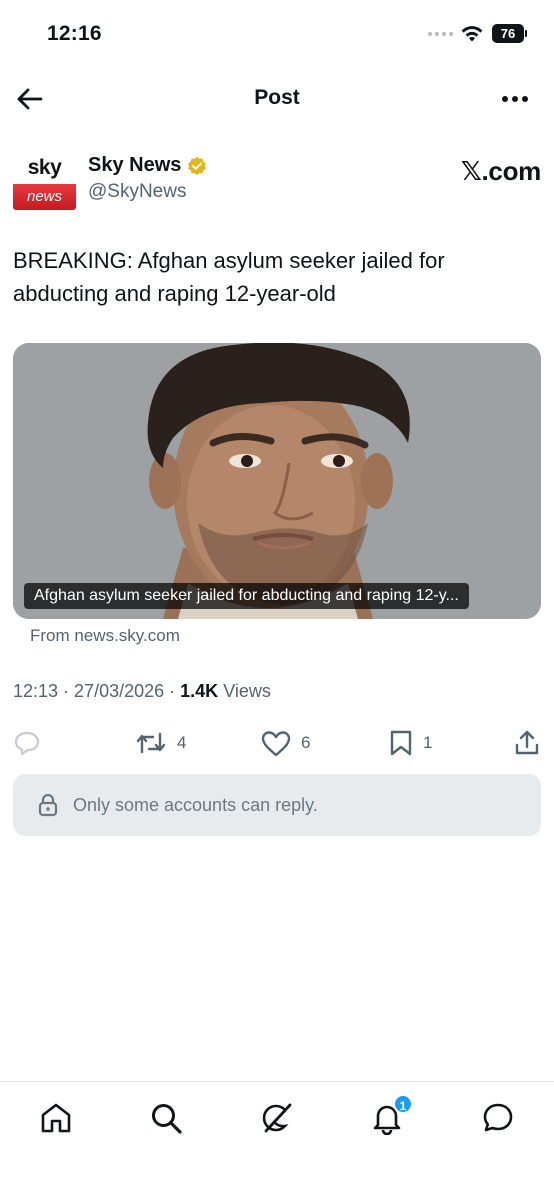 This screenshot has height=1200, width=554. I want to click on lock-icon, so click(48, 805).